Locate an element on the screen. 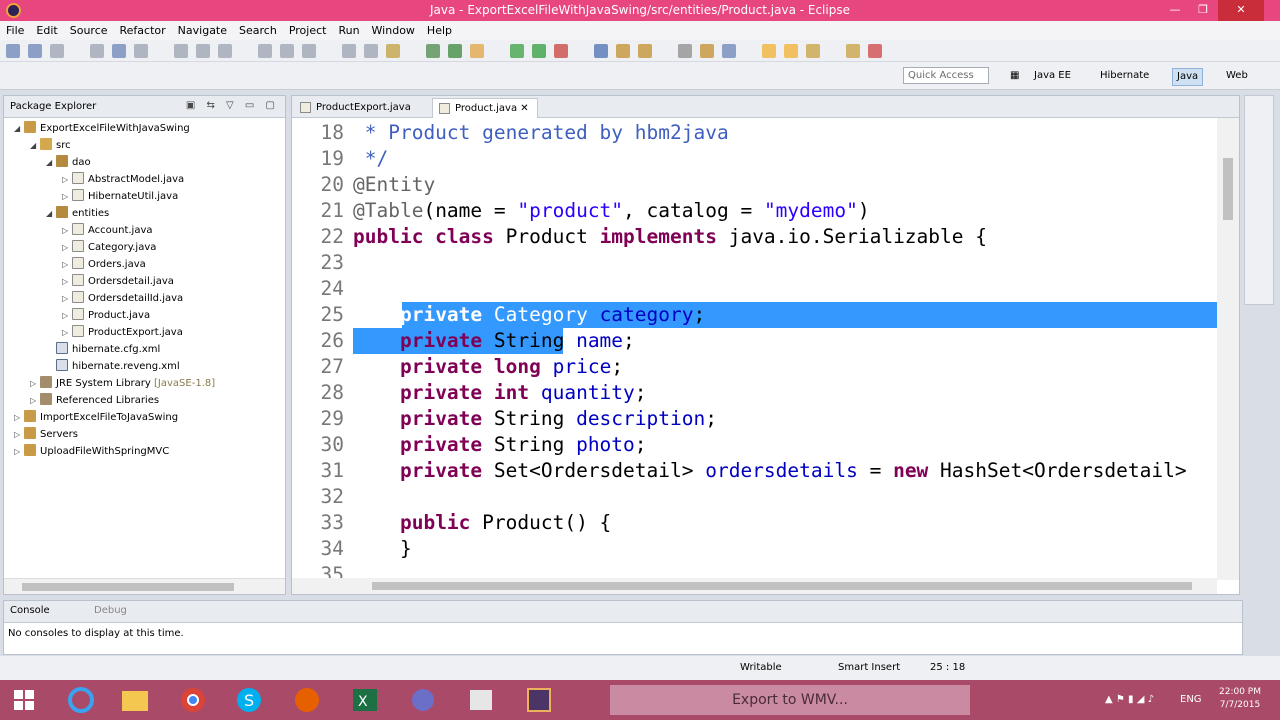 This screenshot has height=720, width=1280. tree-item: ▷ JRE System Library [JavaSE-1.8] is located at coordinates (122, 384).